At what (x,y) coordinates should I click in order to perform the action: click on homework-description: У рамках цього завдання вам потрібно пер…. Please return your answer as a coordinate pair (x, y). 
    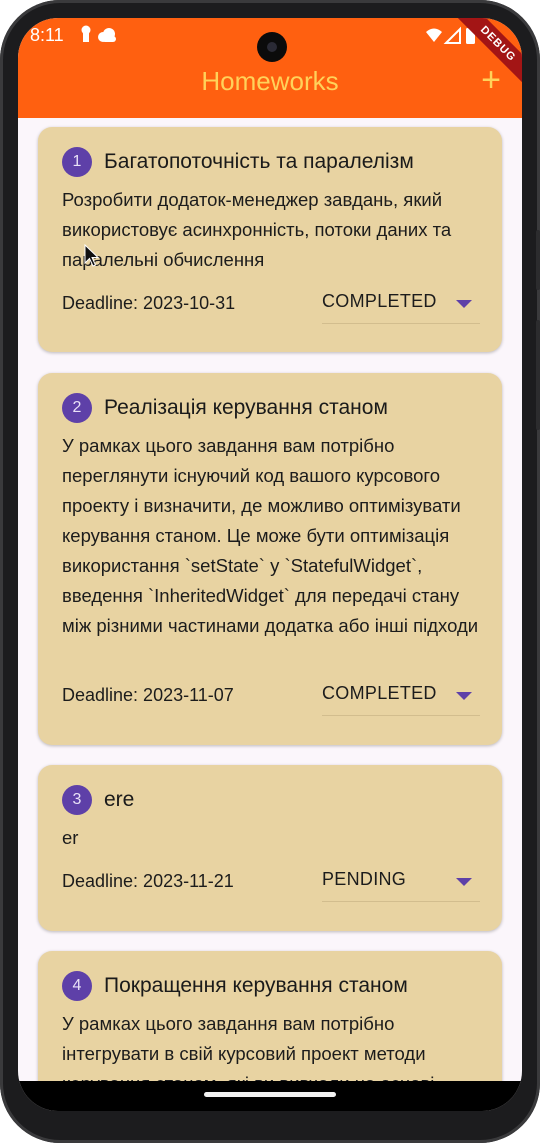
    Looking at the image, I should click on (270, 535).